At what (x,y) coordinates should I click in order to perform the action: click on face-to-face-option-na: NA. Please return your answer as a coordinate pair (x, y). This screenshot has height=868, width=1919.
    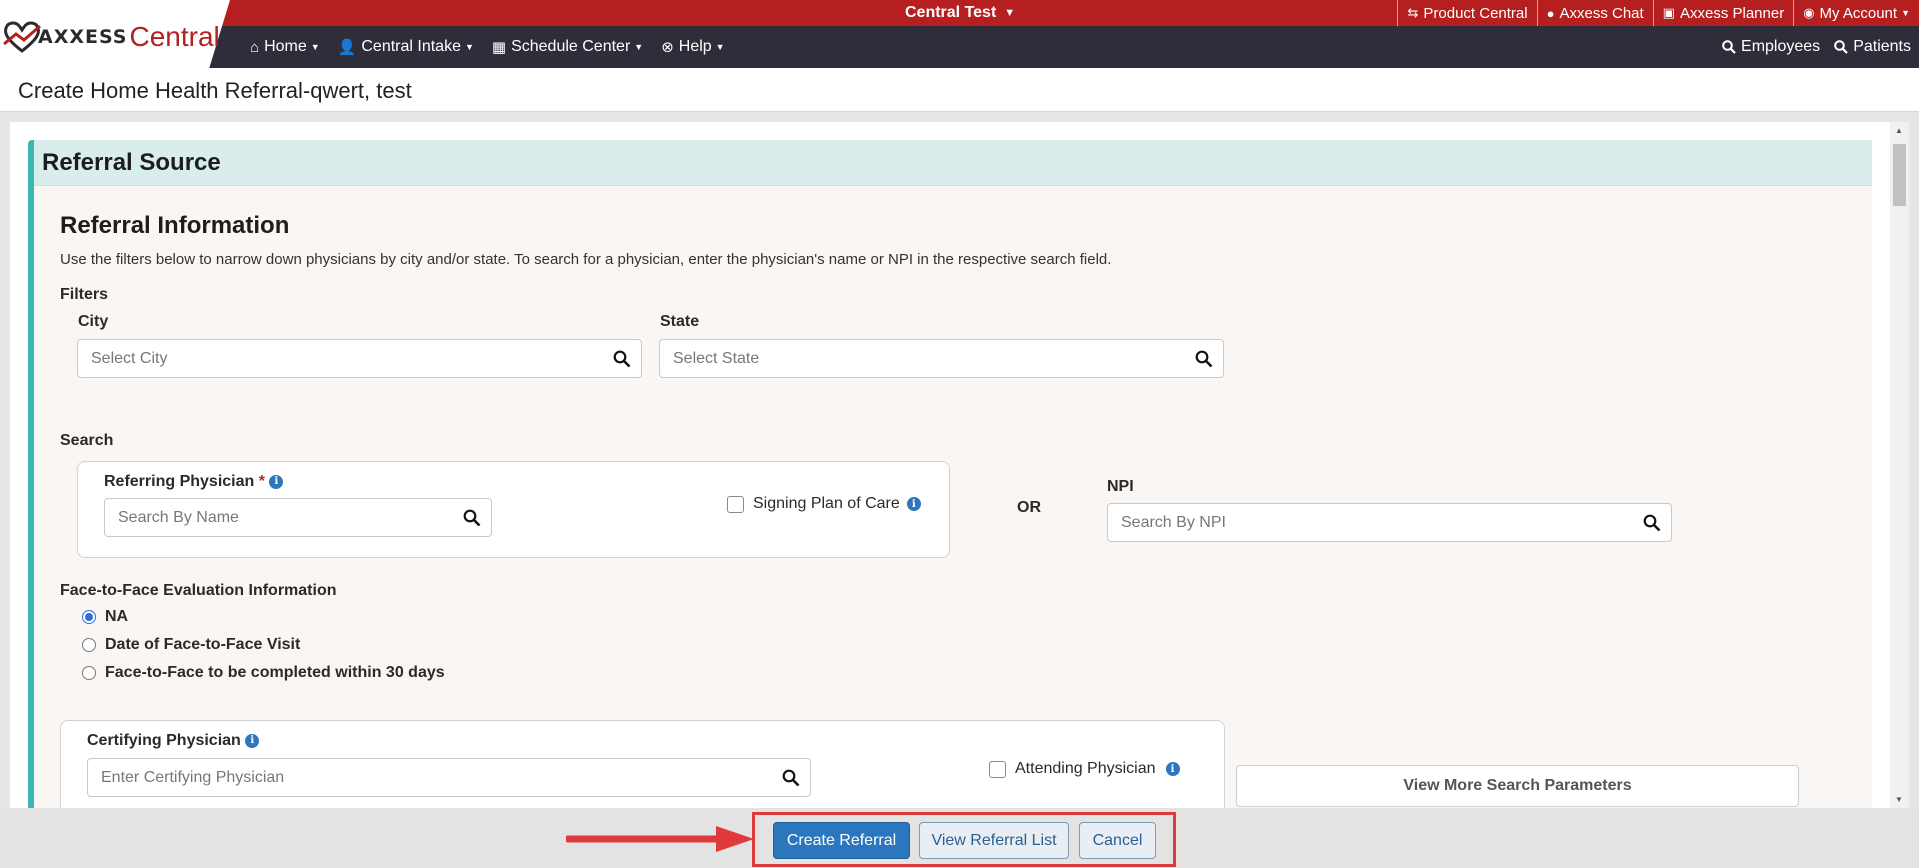
    Looking at the image, I should click on (105, 617).